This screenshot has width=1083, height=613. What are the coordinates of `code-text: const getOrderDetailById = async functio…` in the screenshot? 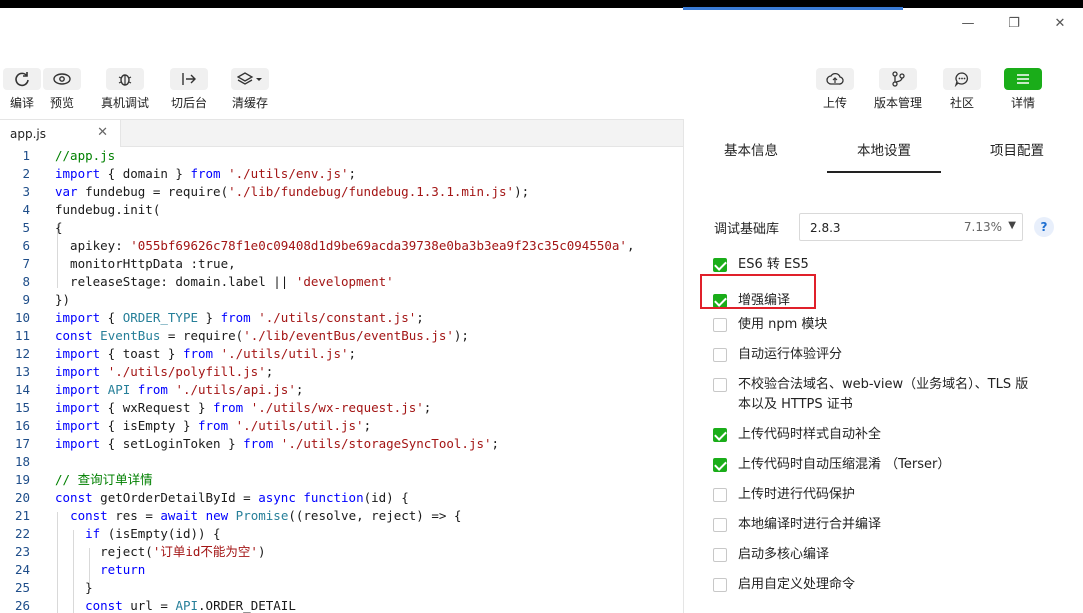 It's located at (232, 497).